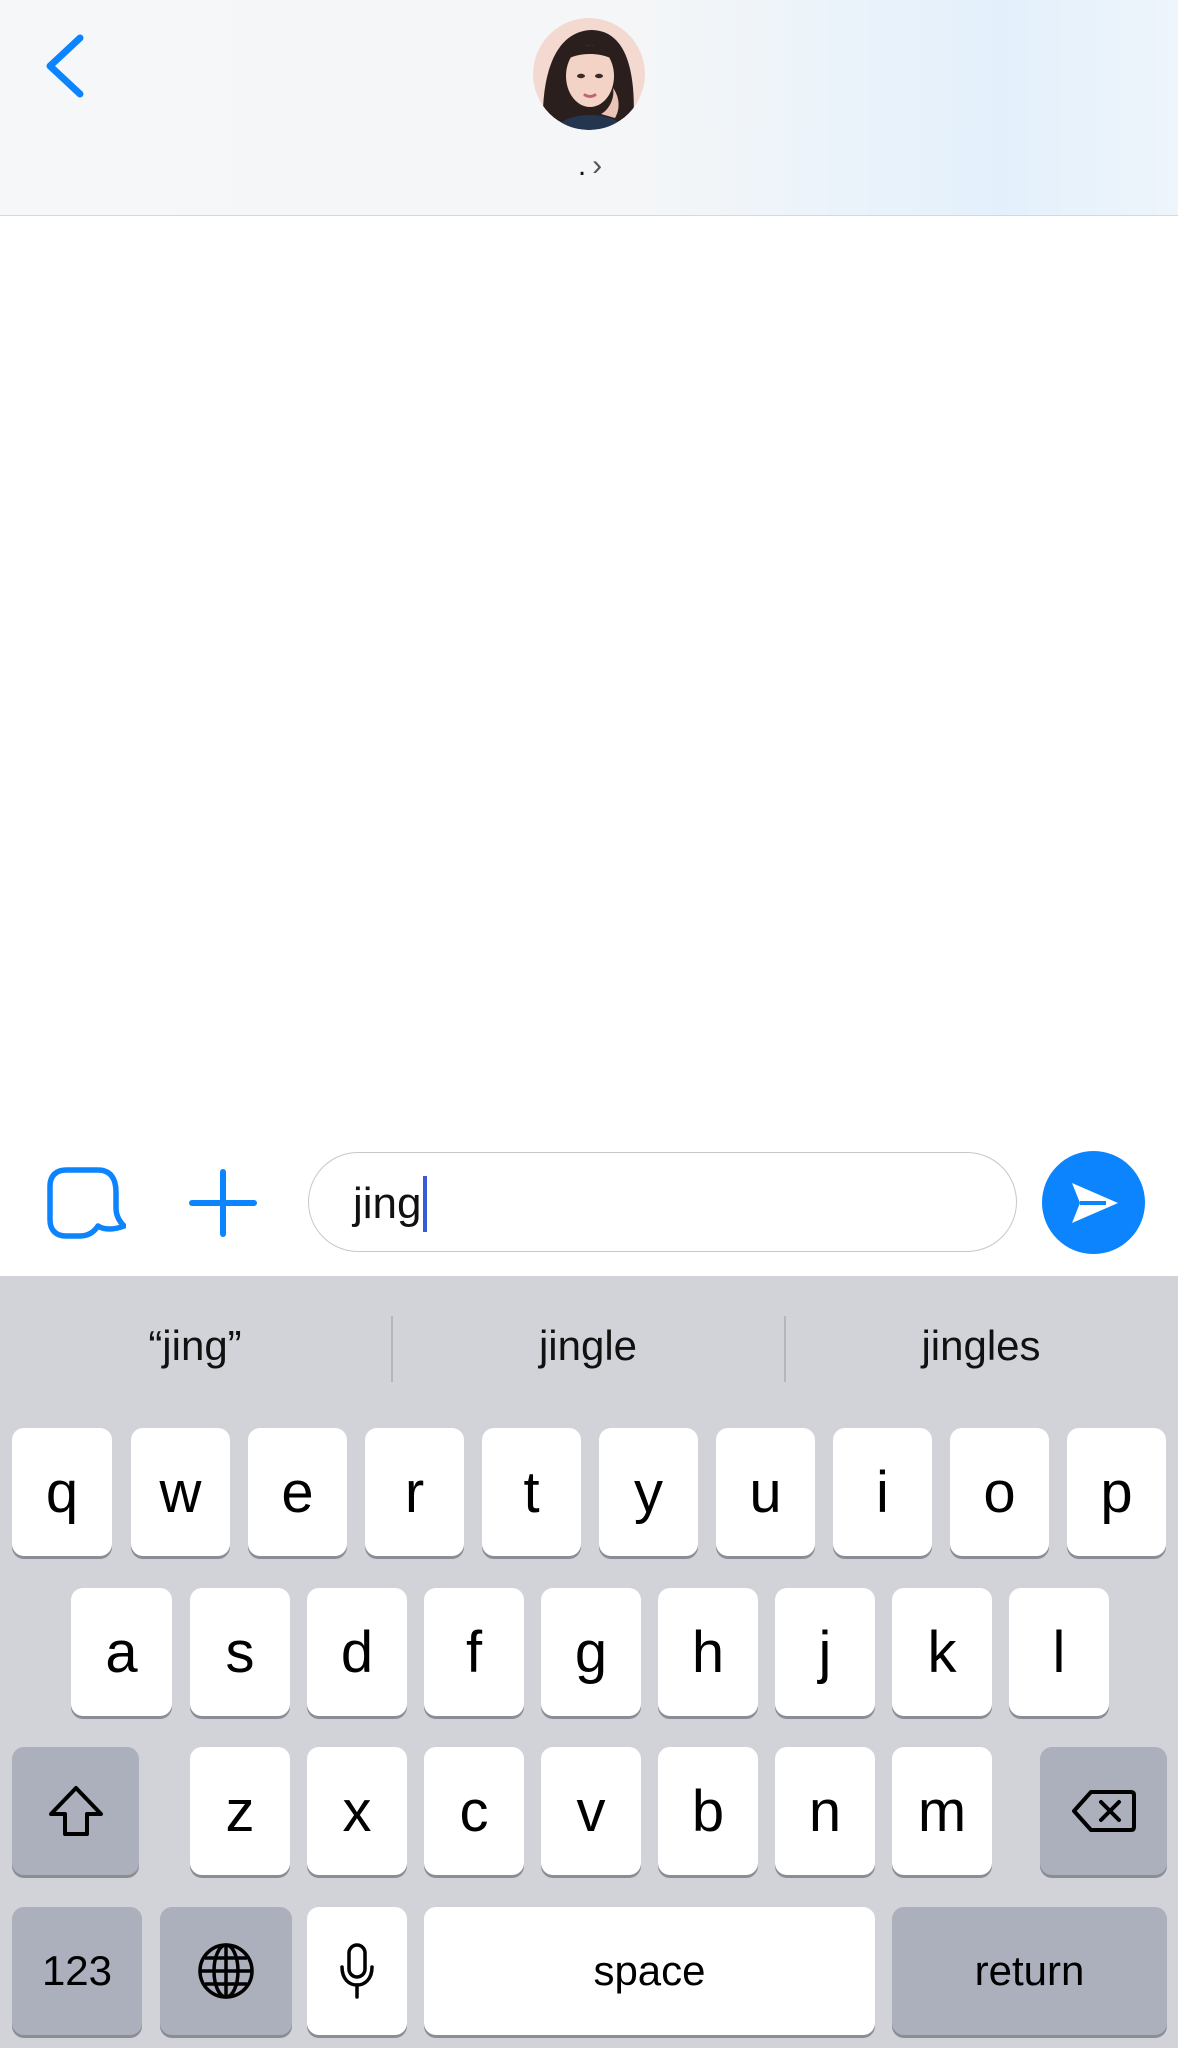 Image resolution: width=1178 pixels, height=2048 pixels. Describe the element at coordinates (180, 1492) in the screenshot. I see `key-w: w` at that location.